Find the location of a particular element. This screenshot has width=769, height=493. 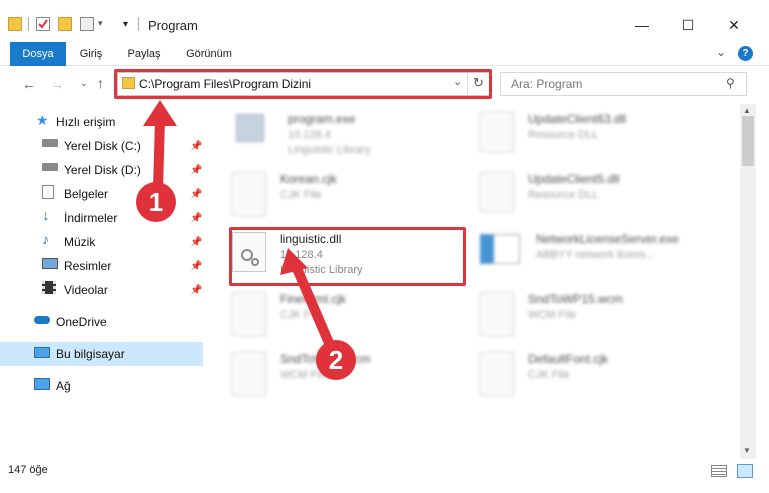

arrow-2-head is located at coordinates (294, 261).